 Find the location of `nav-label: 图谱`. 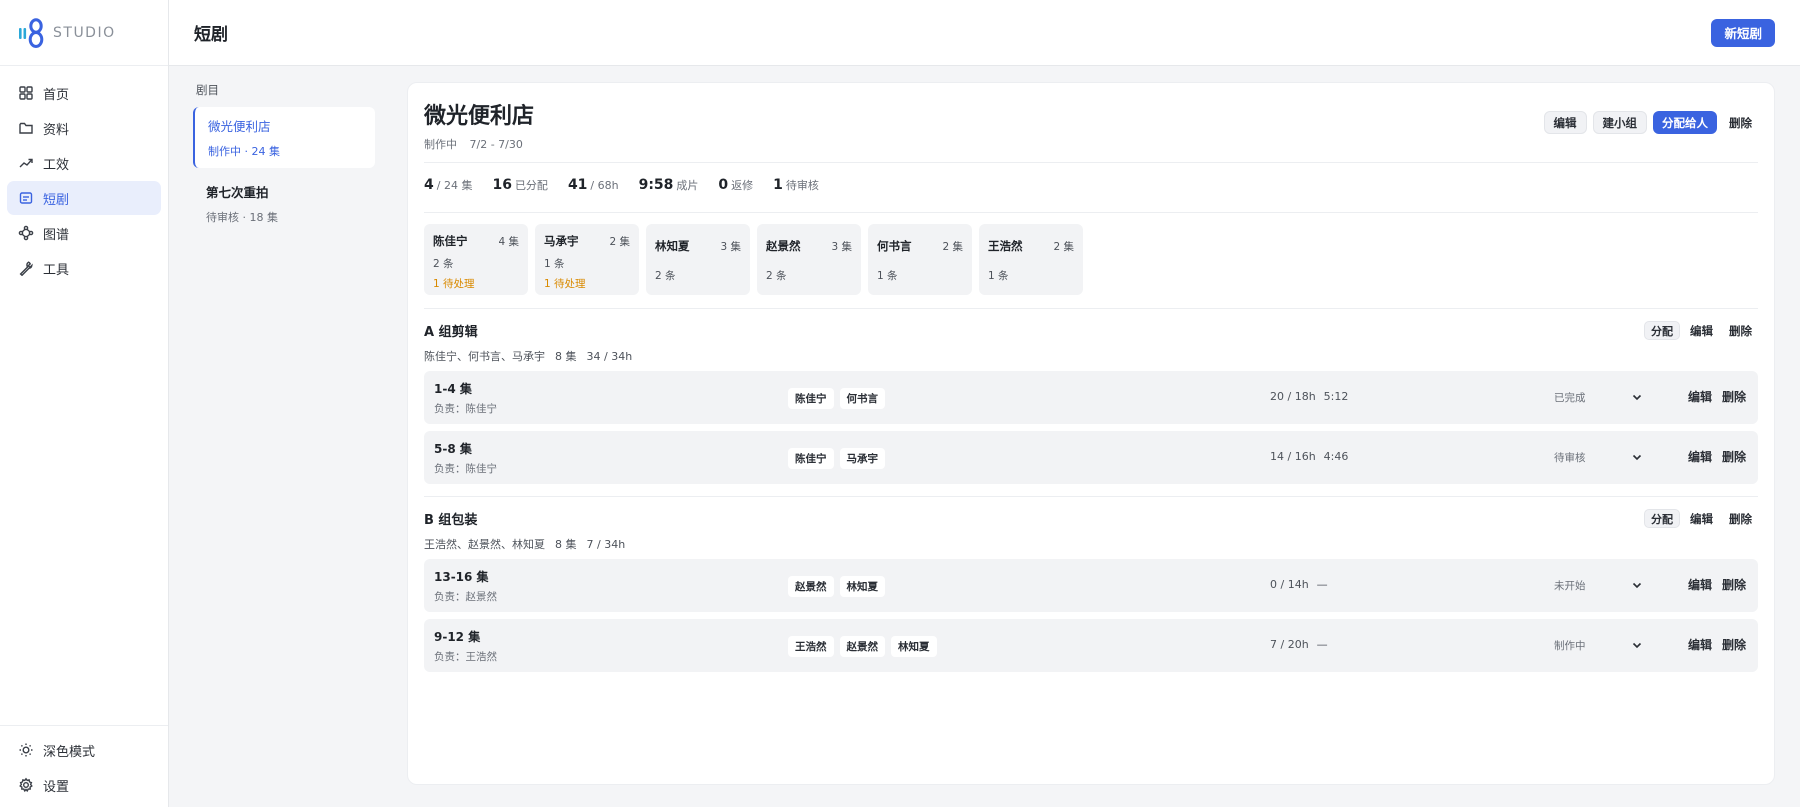

nav-label: 图谱 is located at coordinates (56, 235).